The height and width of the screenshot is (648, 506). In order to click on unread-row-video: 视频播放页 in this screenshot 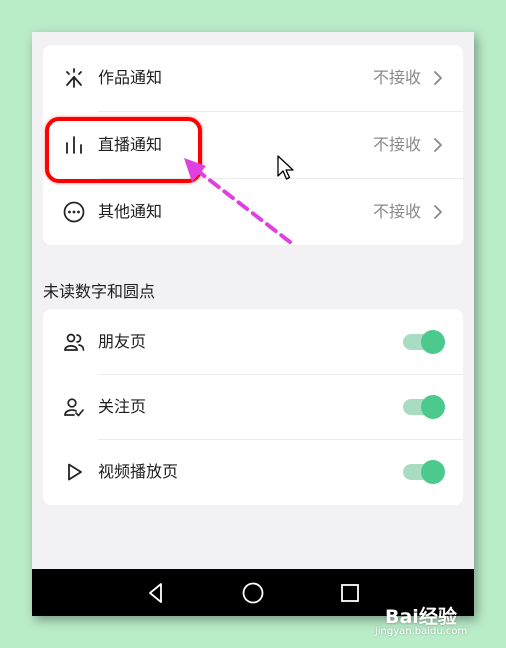, I will do `click(253, 472)`.